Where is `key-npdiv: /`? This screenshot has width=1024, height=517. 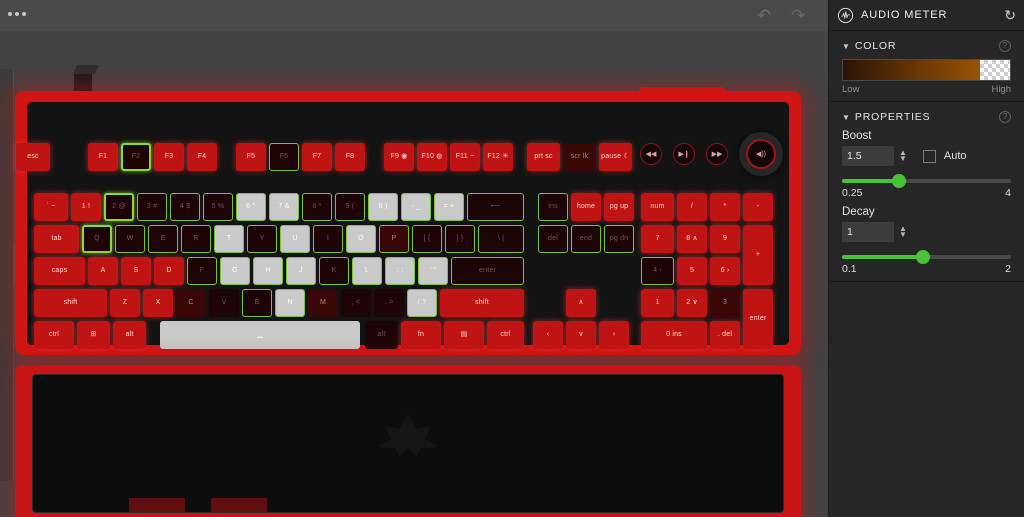 key-npdiv: / is located at coordinates (692, 207).